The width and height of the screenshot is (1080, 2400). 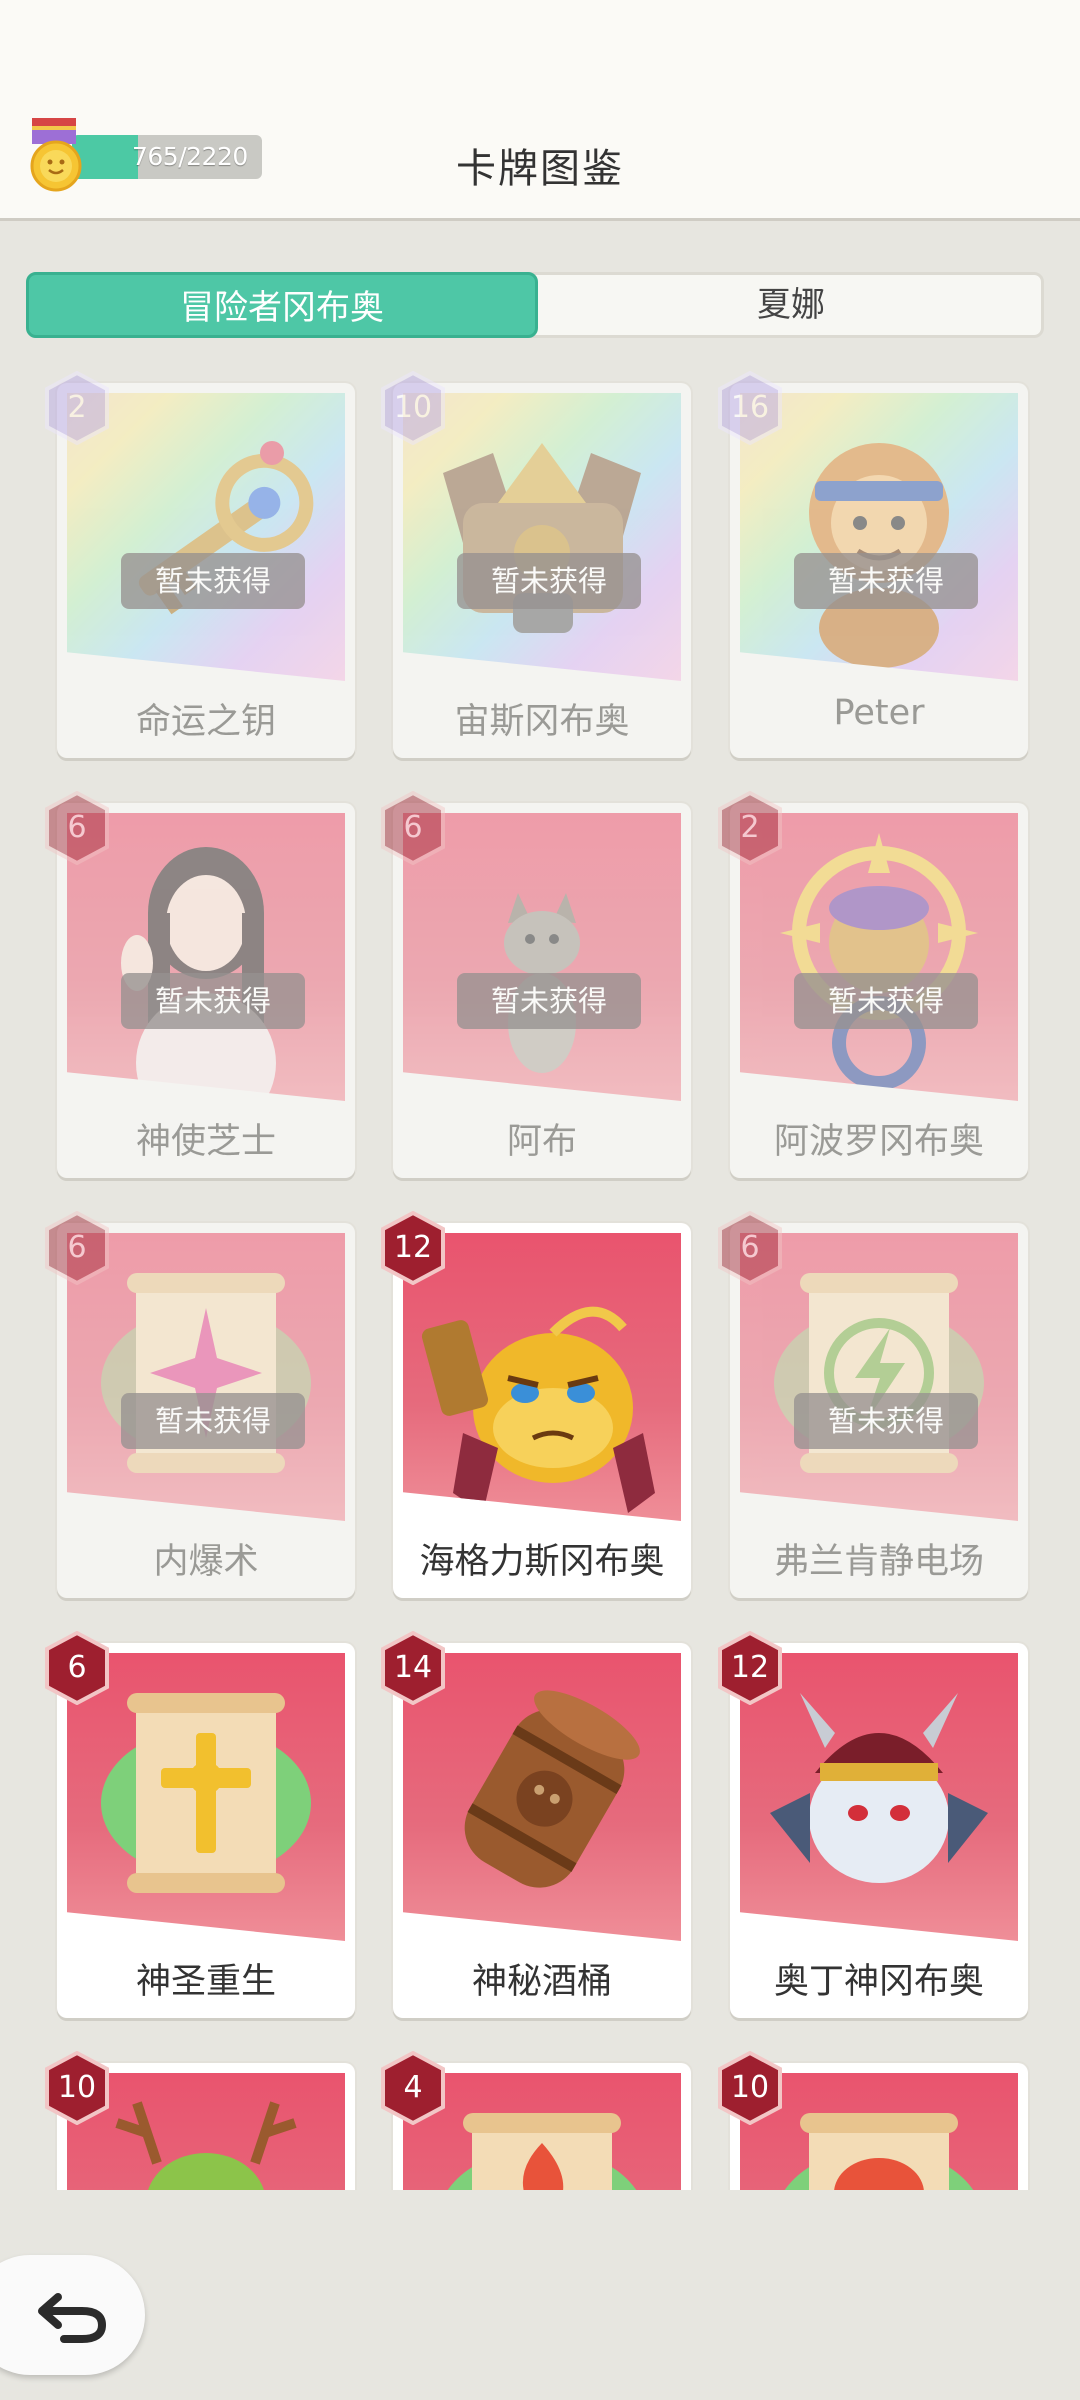 What do you see at coordinates (282, 305) in the screenshot?
I see `tab-adventurer-gumballs: 冒险者冈布奥` at bounding box center [282, 305].